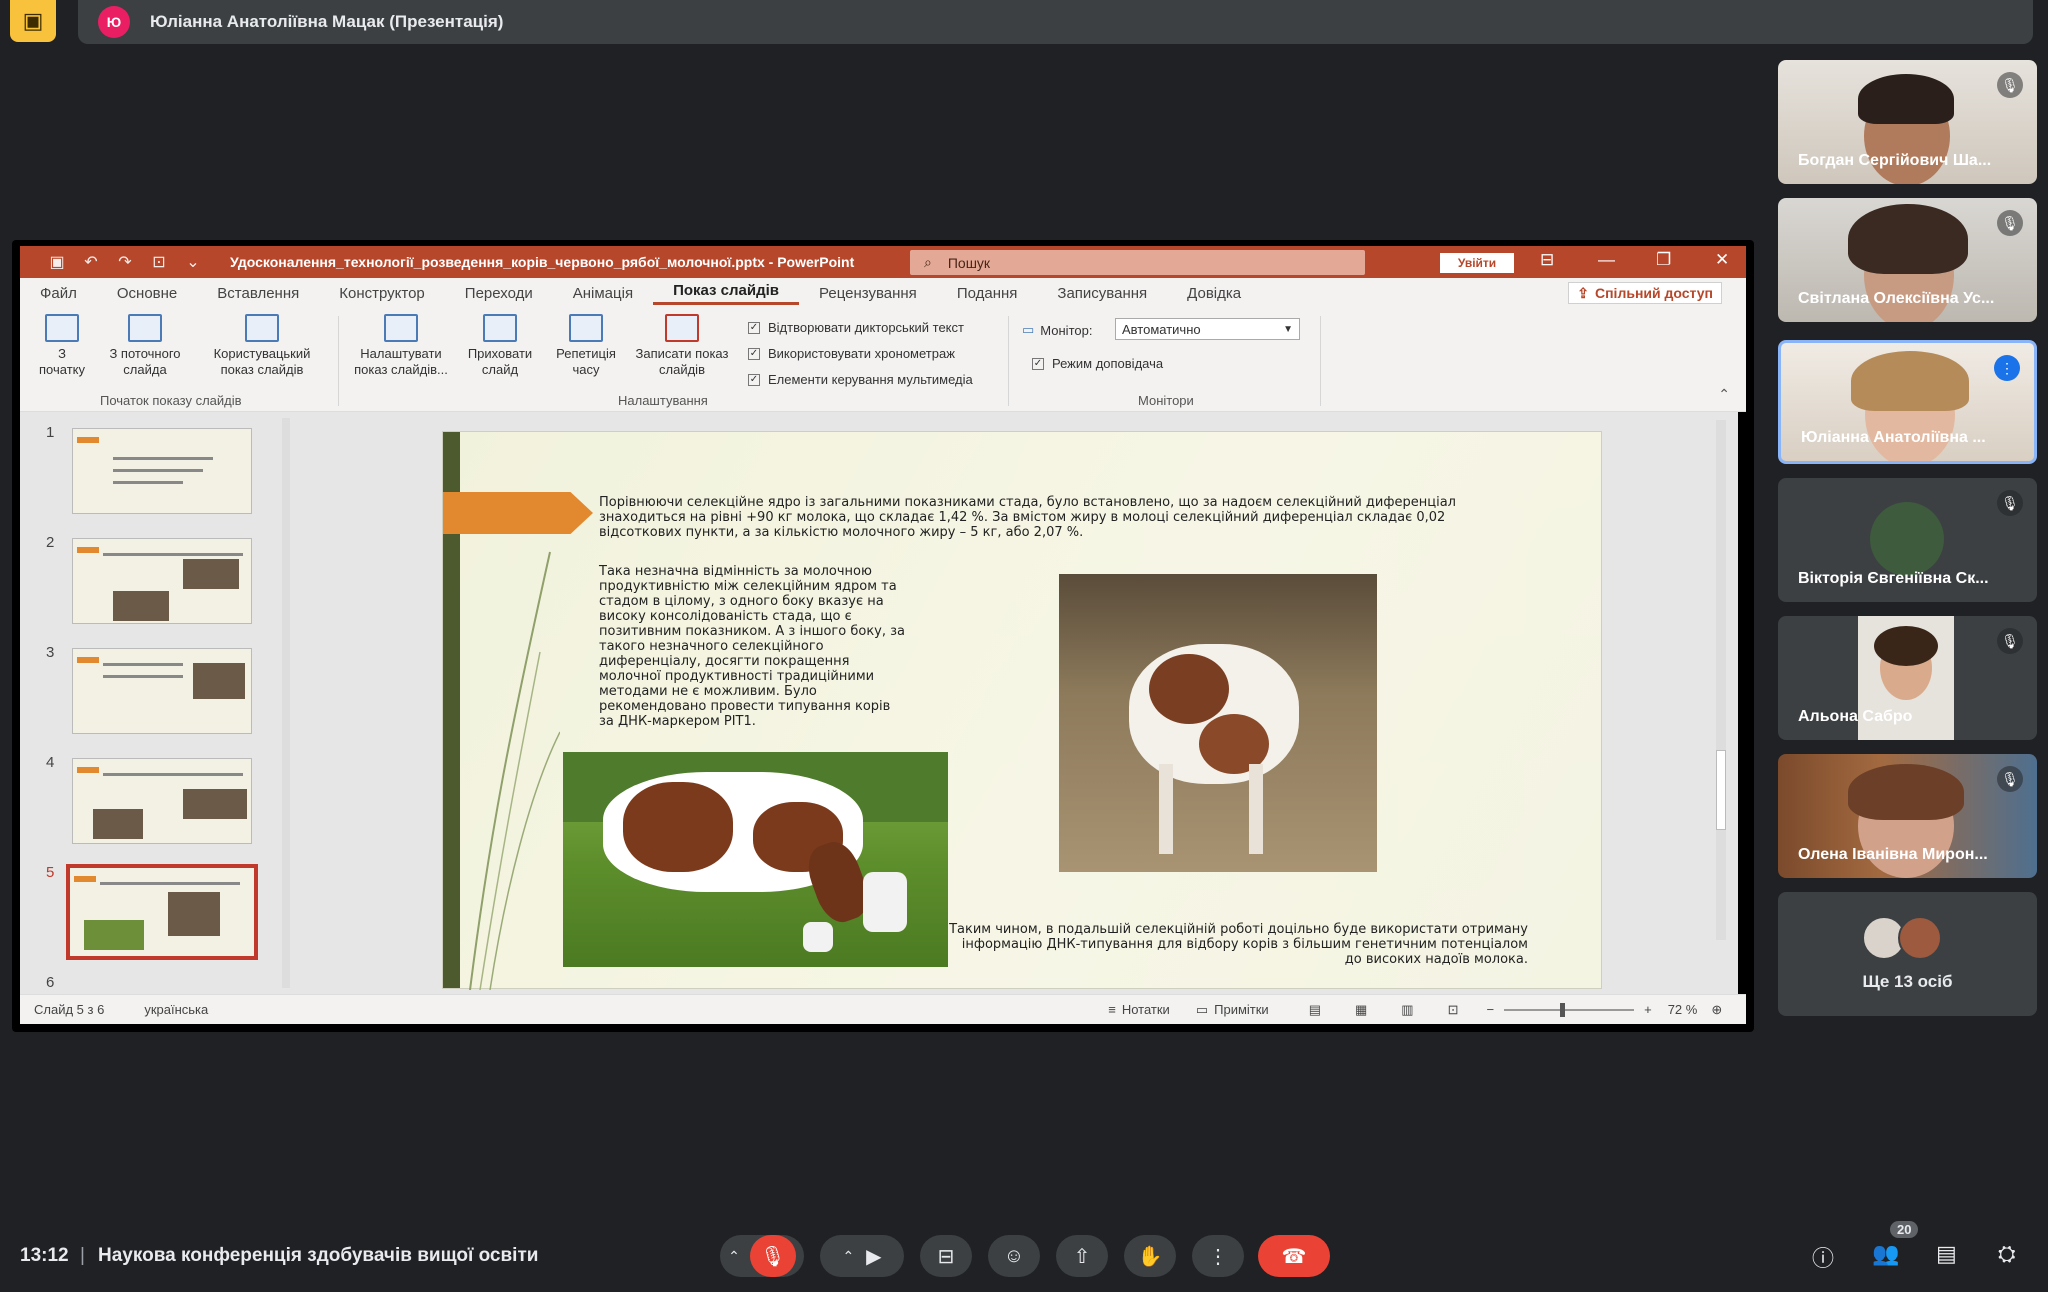 This screenshot has width=2048, height=1292. Describe the element at coordinates (868, 293) in the screenshot. I see `tab-review: Рецензування` at that location.